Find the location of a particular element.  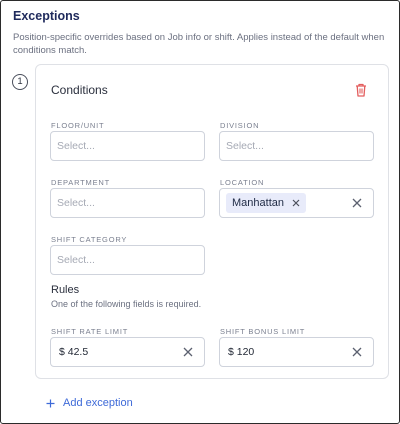

shift-bonus-limit-input: $ 120 is located at coordinates (296, 352).